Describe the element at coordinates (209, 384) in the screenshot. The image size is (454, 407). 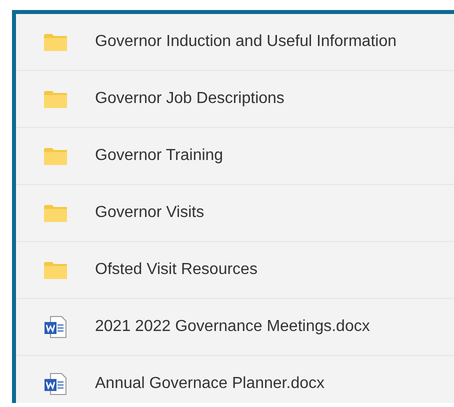
I see `file-name: Annual Governace Planner.docx` at that location.